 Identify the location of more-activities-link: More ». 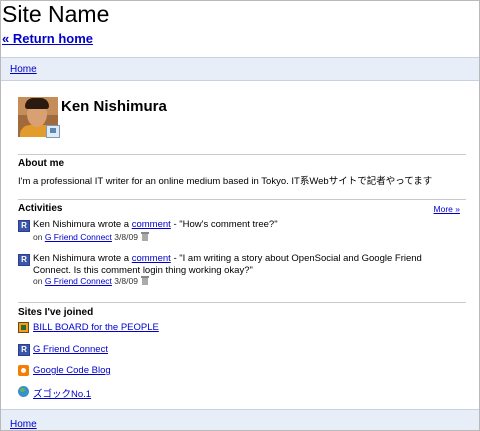
(447, 209).